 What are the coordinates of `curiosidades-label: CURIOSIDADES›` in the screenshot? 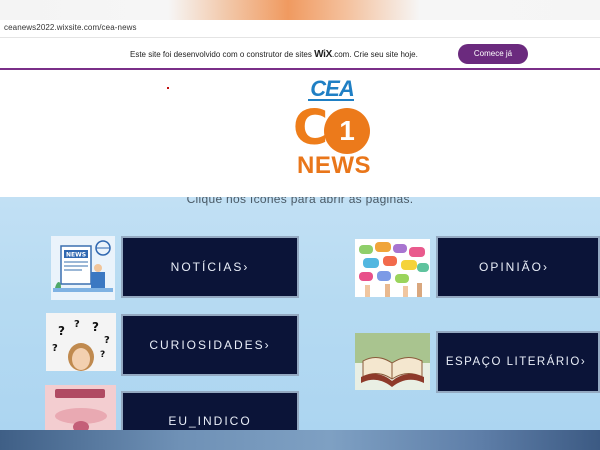 It's located at (210, 345).